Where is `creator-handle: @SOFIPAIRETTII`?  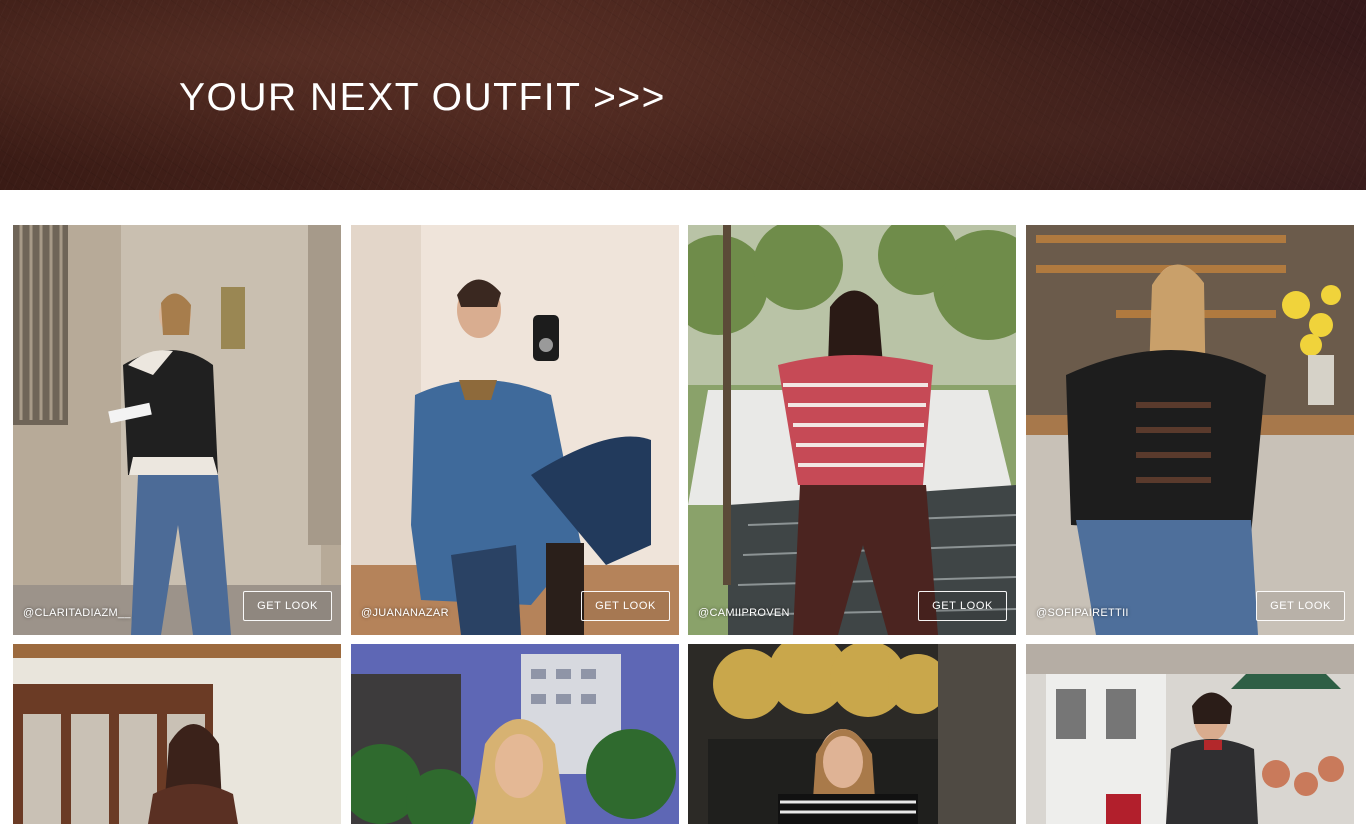
creator-handle: @SOFIPAIRETTII is located at coordinates (1082, 613).